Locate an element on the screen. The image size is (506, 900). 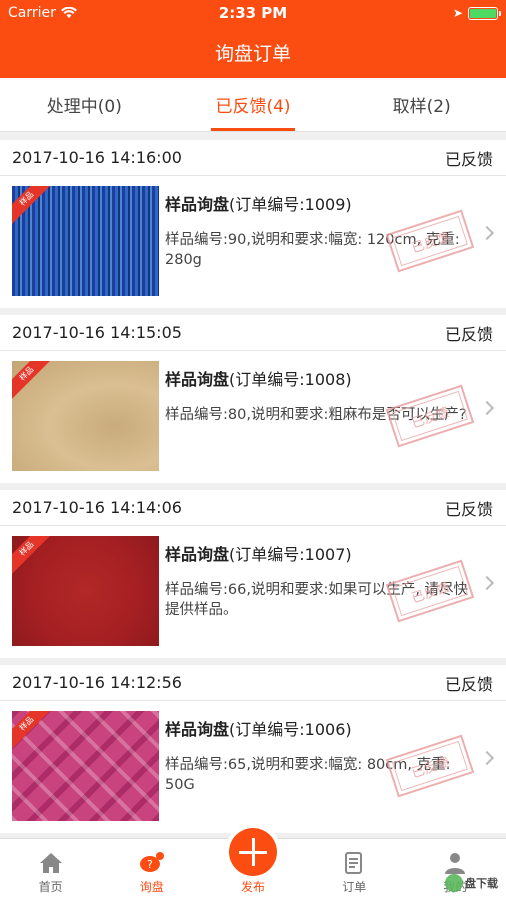
tabbar-label: 发布 is located at coordinates (253, 887).